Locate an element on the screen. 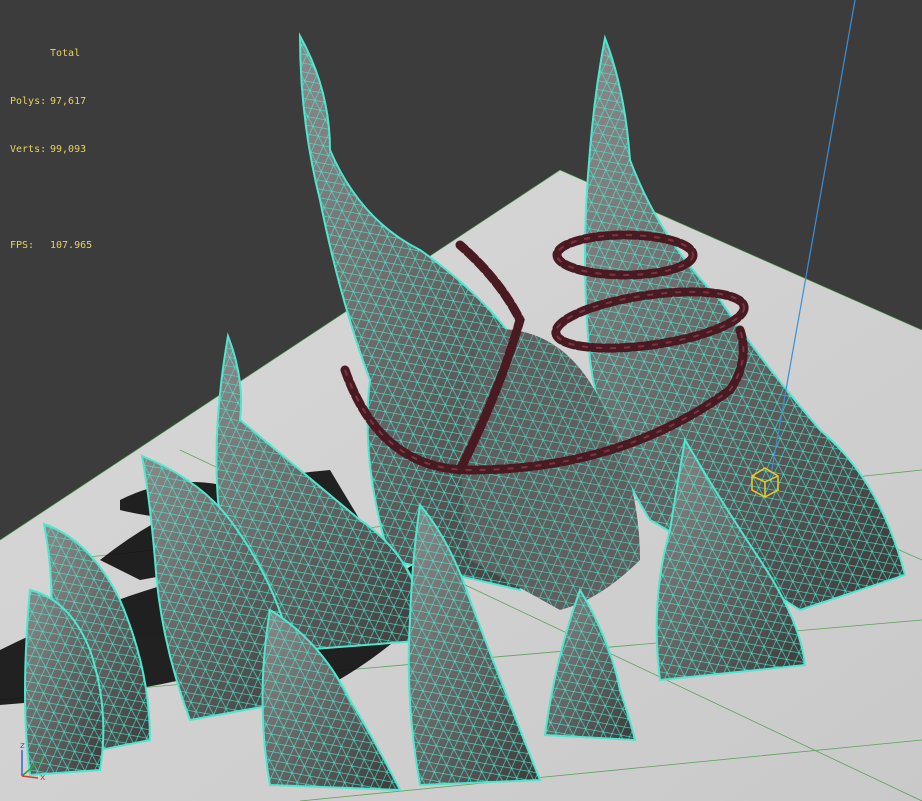 The width and height of the screenshot is (922, 801). fps-row: FPS: 107.965 is located at coordinates (51, 246).